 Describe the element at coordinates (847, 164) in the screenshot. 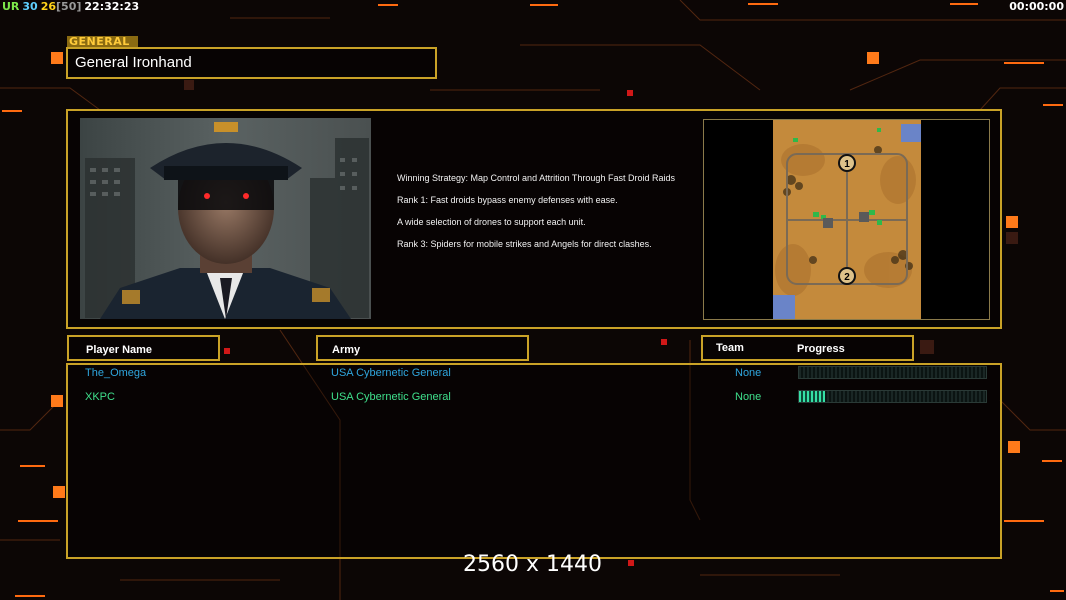

I see `map-marker-1: 1` at that location.